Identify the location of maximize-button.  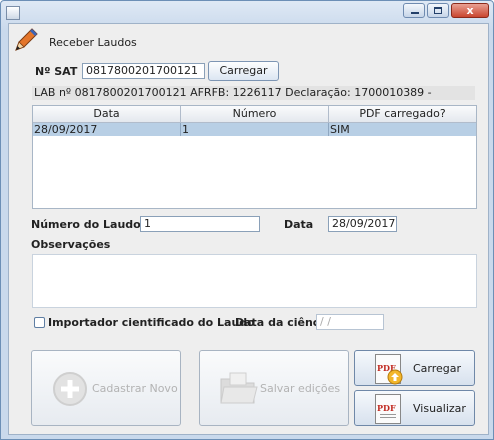
(438, 10).